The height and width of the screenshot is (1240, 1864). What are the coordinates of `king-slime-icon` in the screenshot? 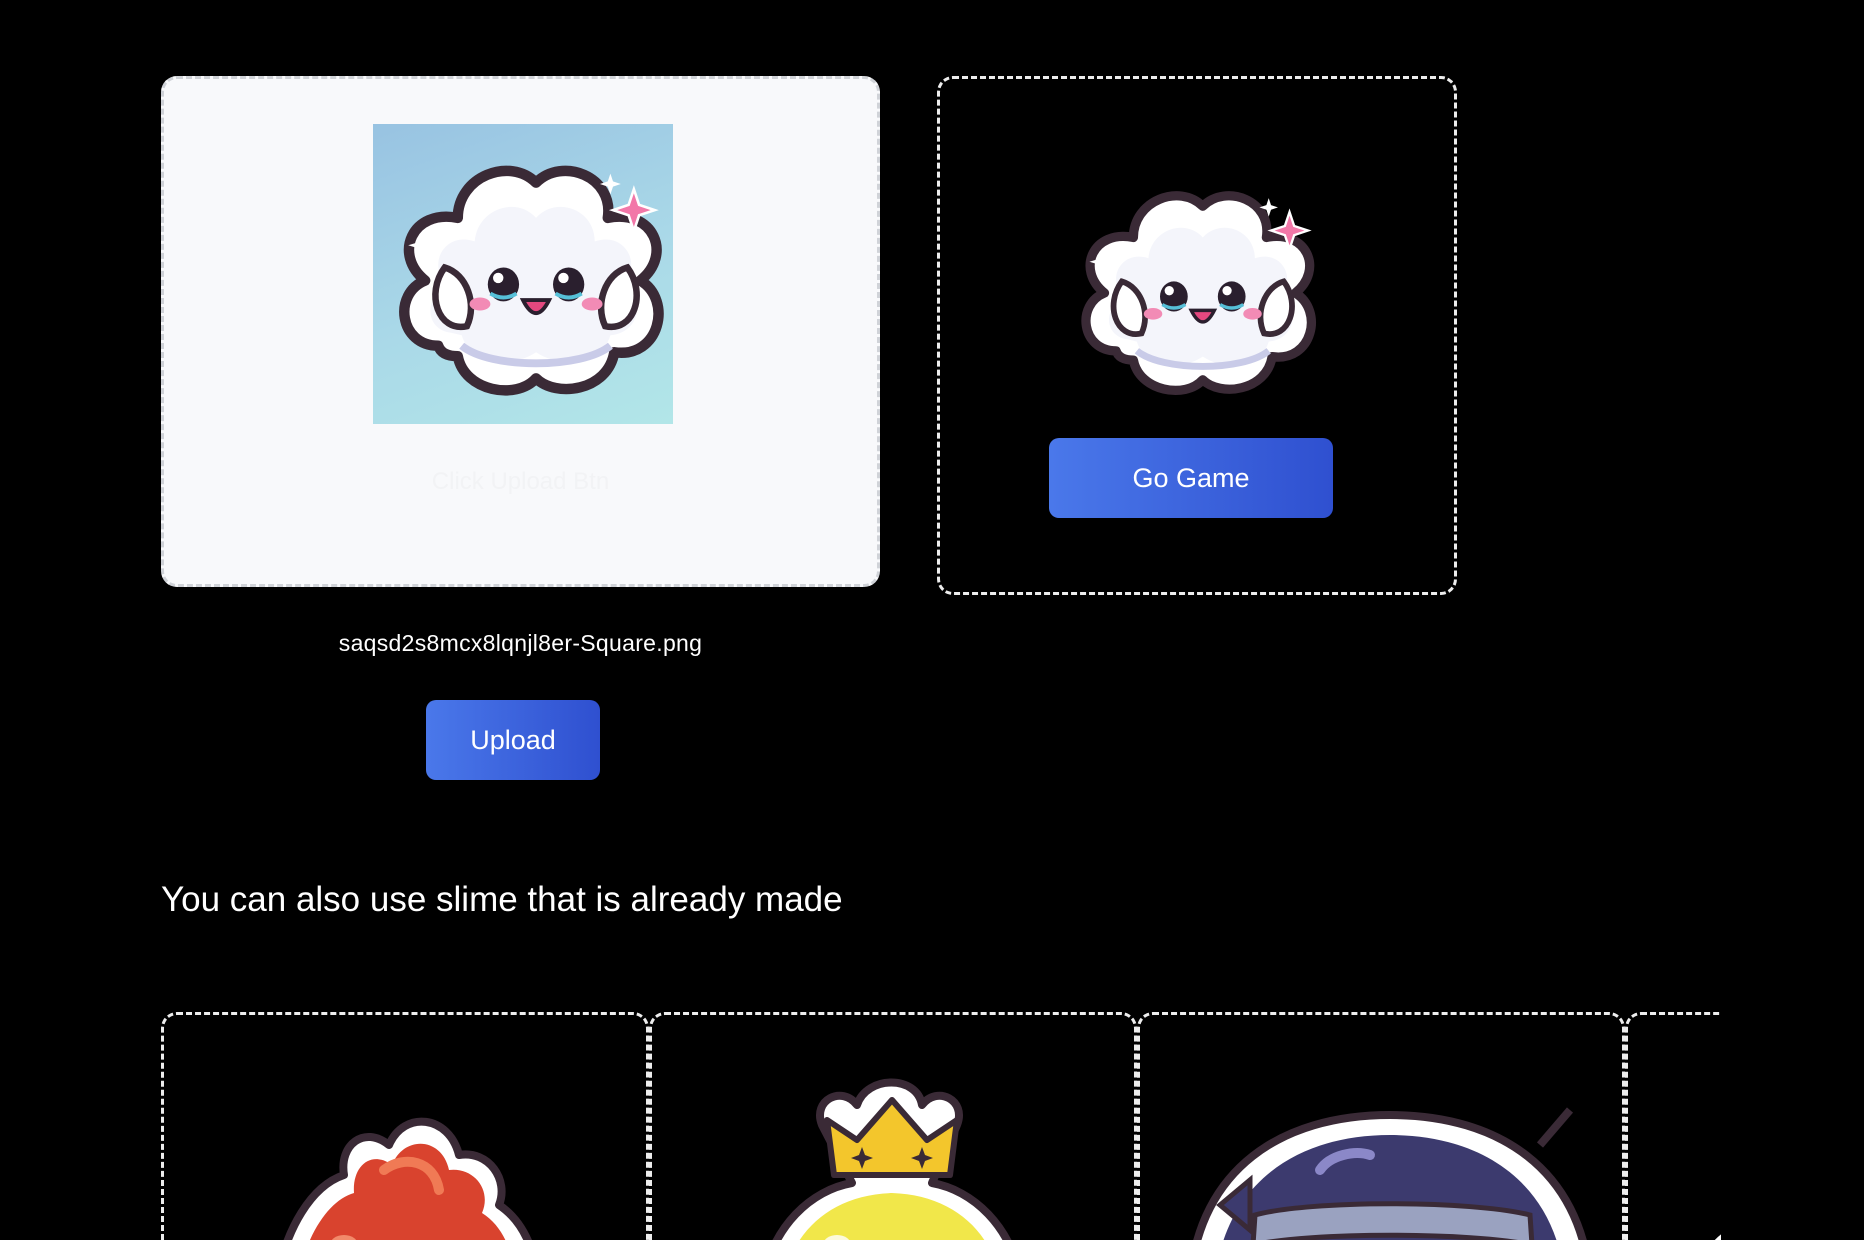 It's located at (892, 1159).